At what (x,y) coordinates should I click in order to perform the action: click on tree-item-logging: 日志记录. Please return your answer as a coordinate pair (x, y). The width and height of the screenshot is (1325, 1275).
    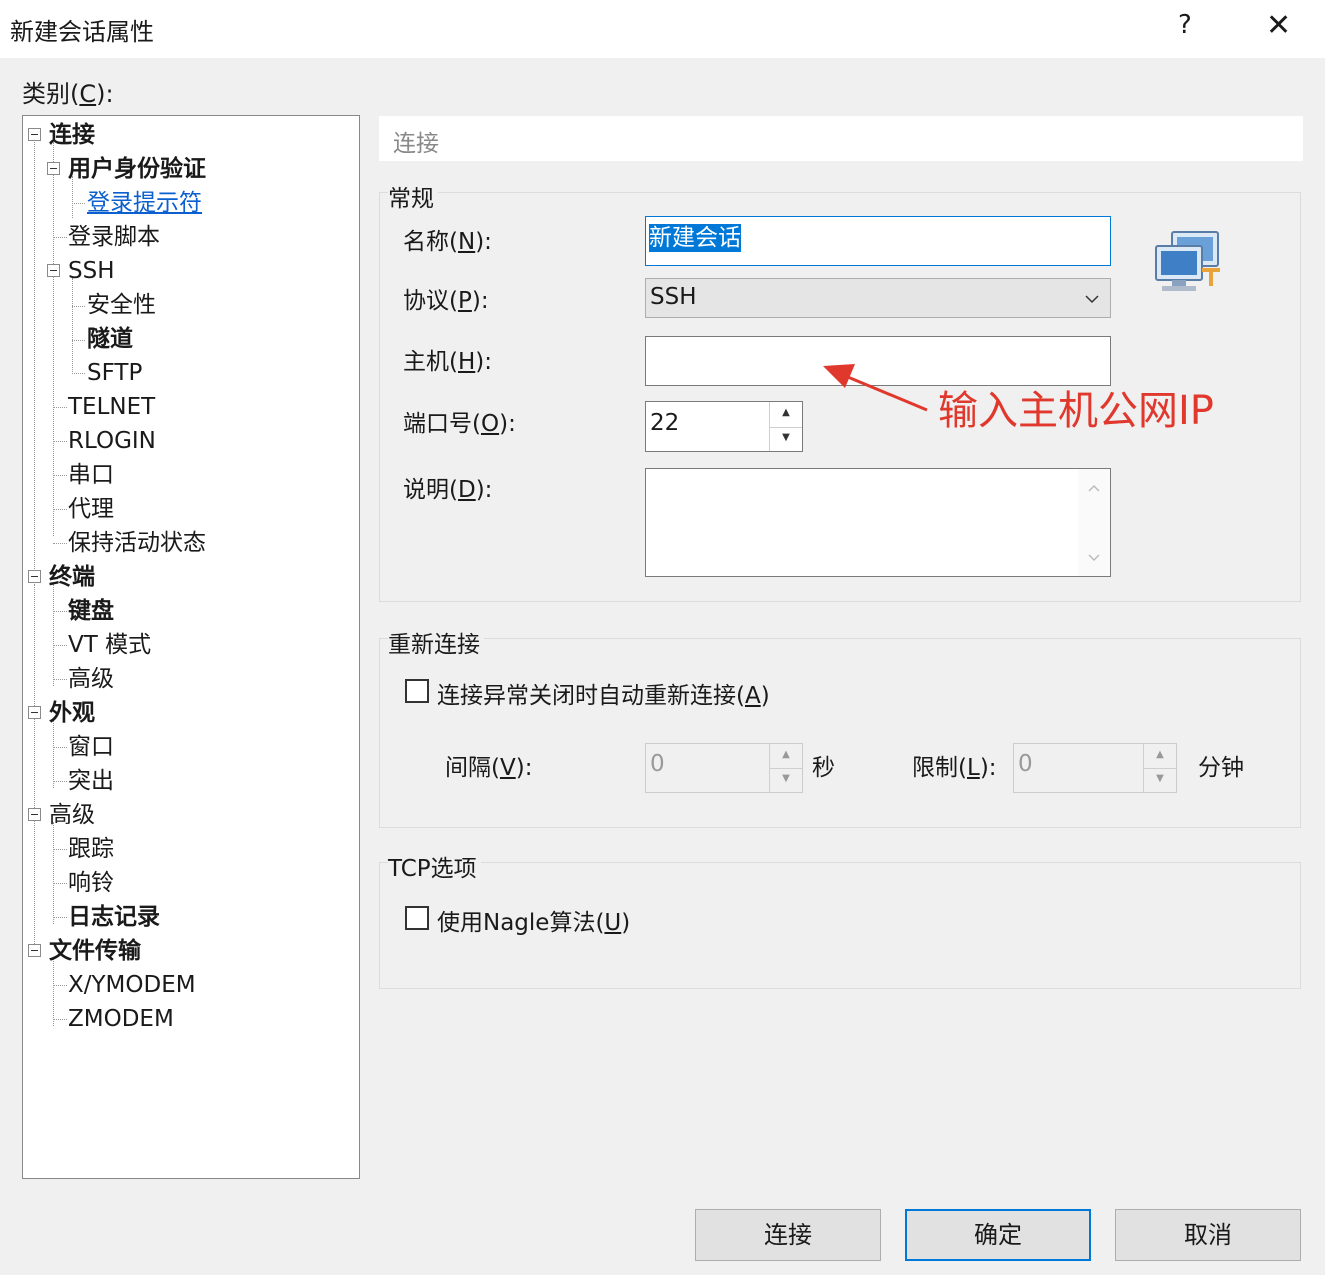
    Looking at the image, I should click on (114, 917).